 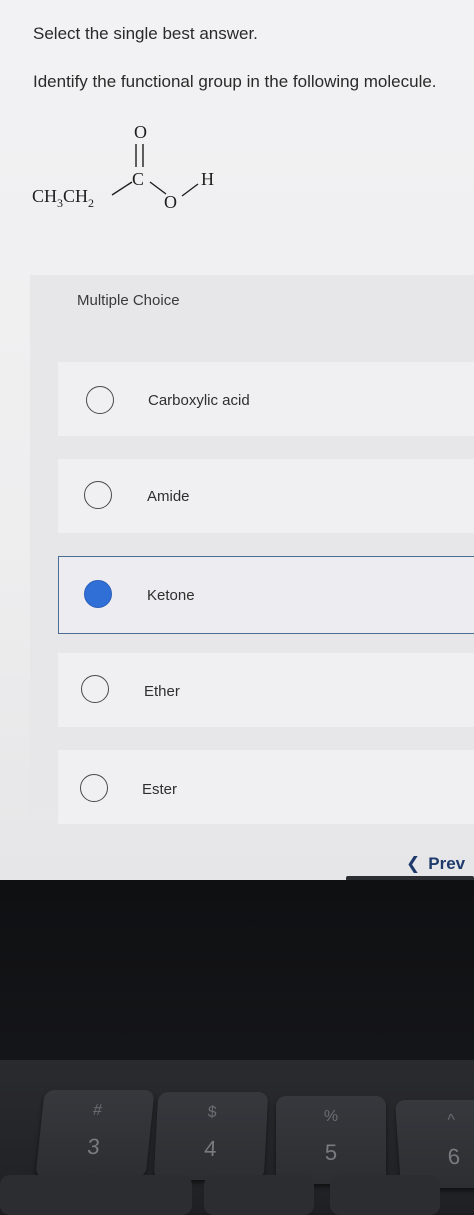 What do you see at coordinates (94, 1146) in the screenshot?
I see `key-number: 3` at bounding box center [94, 1146].